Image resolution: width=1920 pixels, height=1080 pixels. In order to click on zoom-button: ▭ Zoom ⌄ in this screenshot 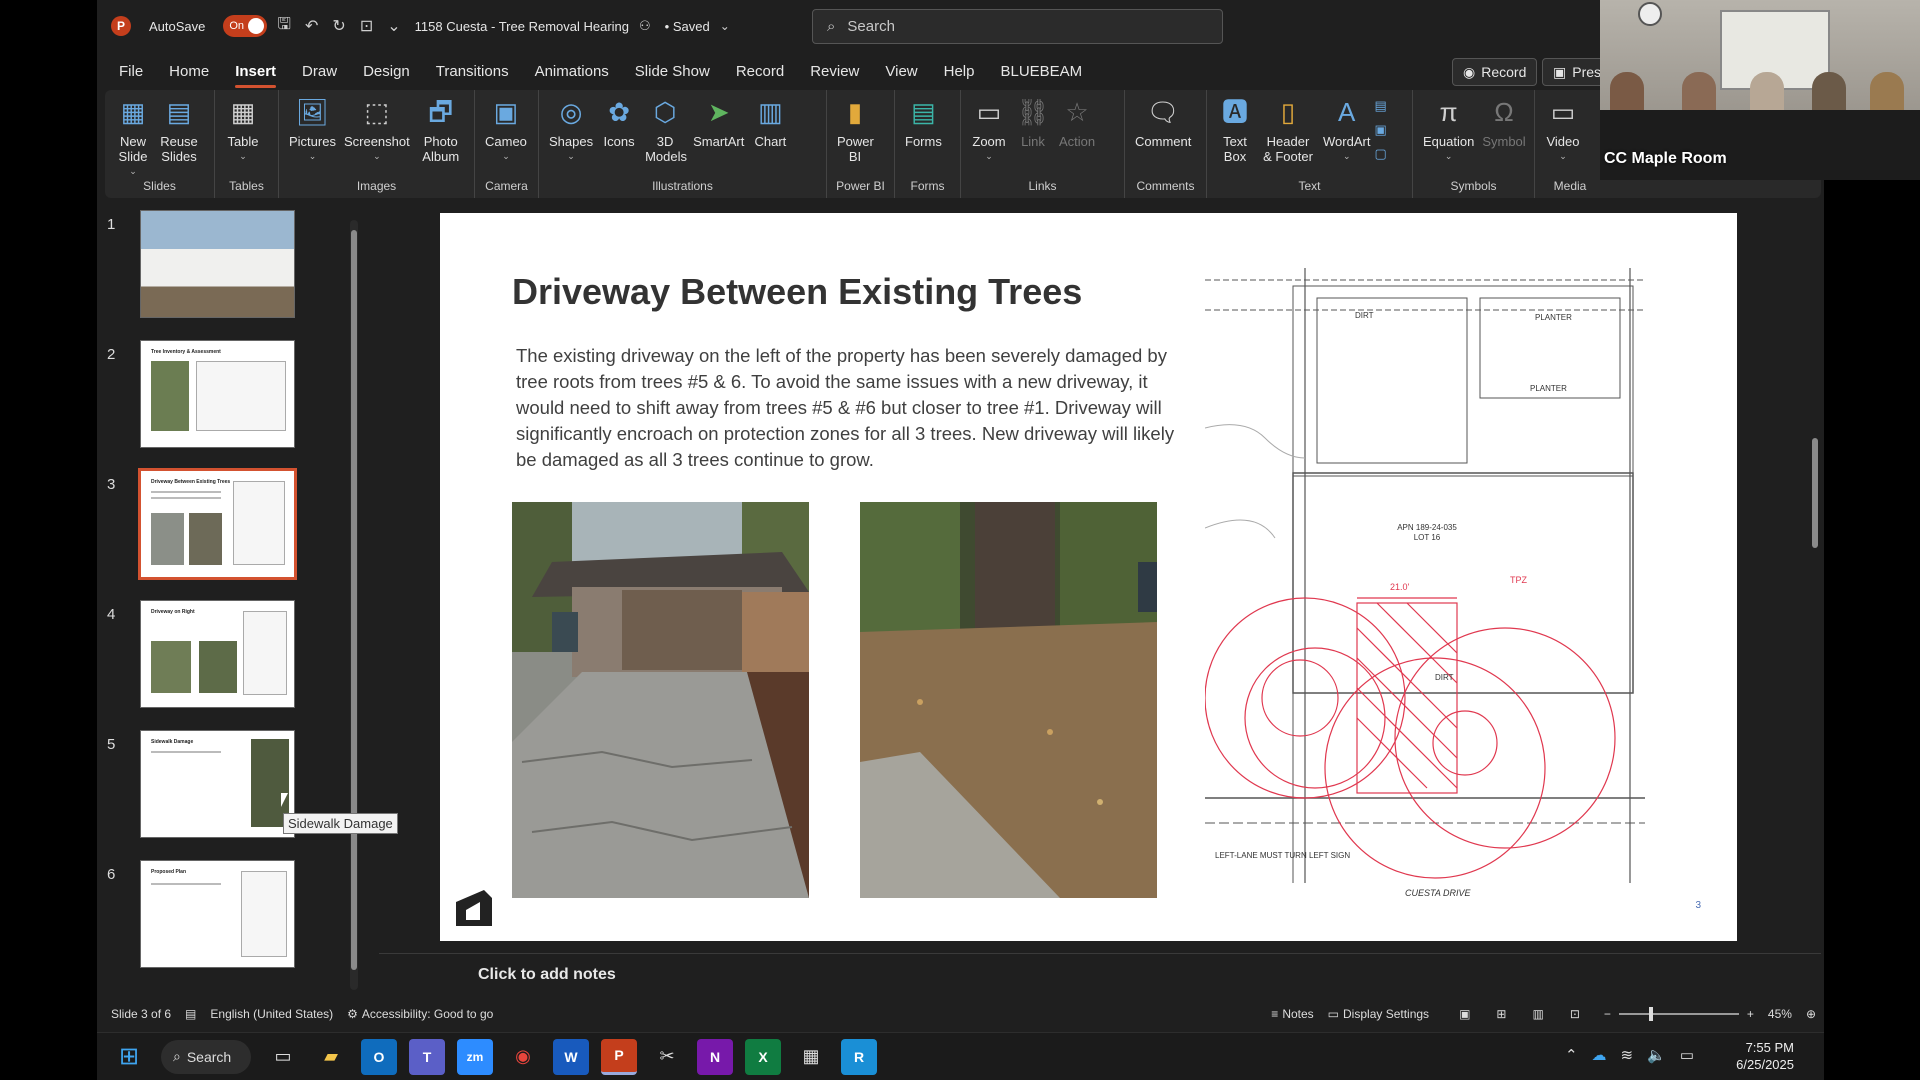, I will do `click(989, 129)`.